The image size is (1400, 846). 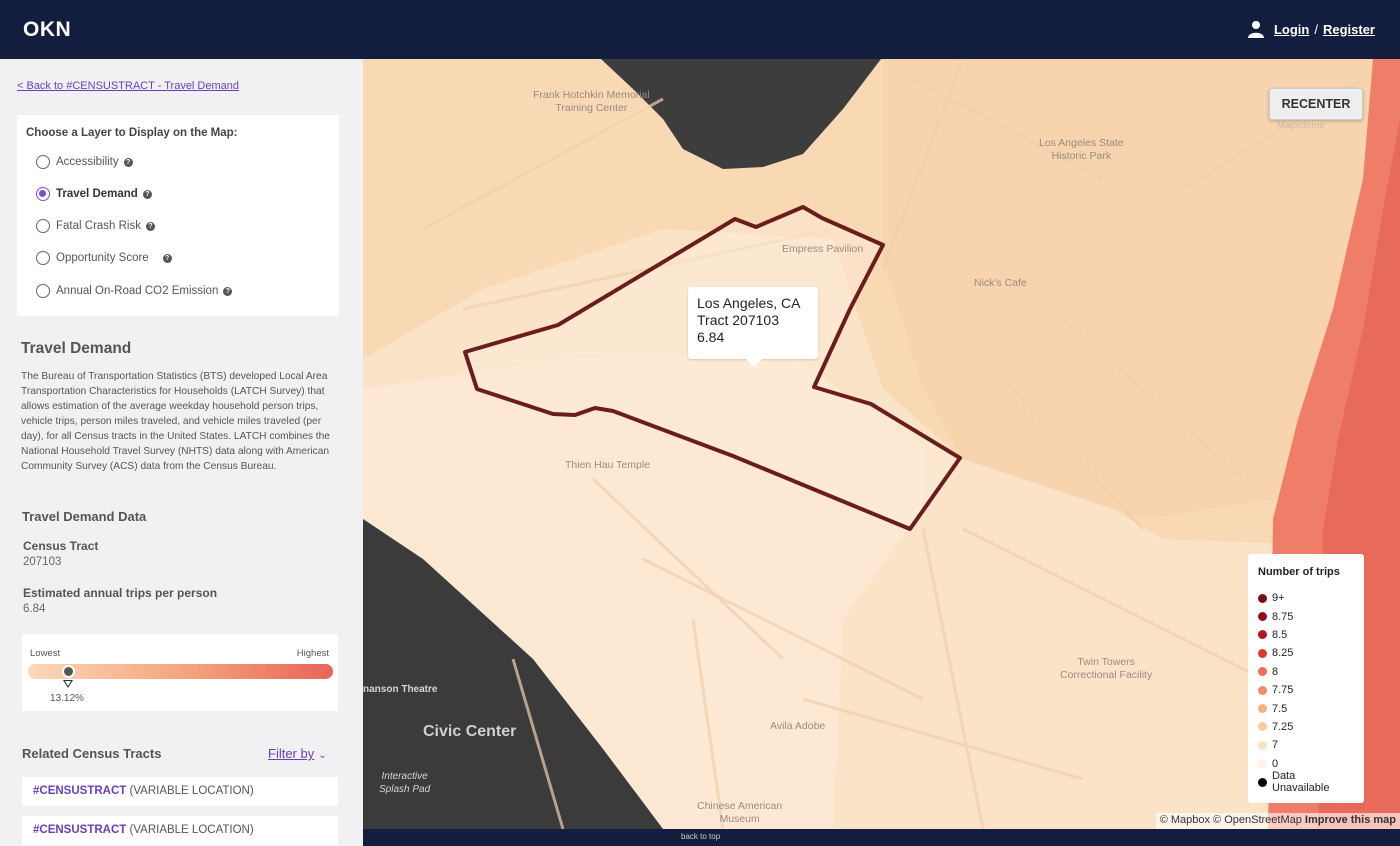 I want to click on scale-low-label: Lowest, so click(x=45, y=653).